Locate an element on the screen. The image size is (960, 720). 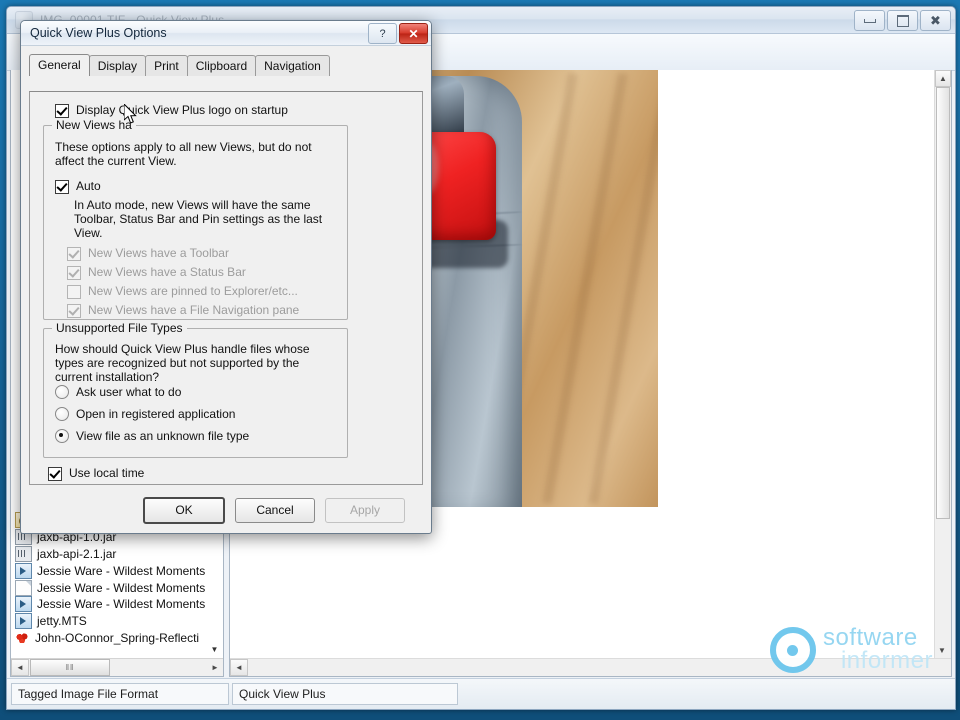
scrollbar-thumb: ‖‖ is located at coordinates (70, 667).